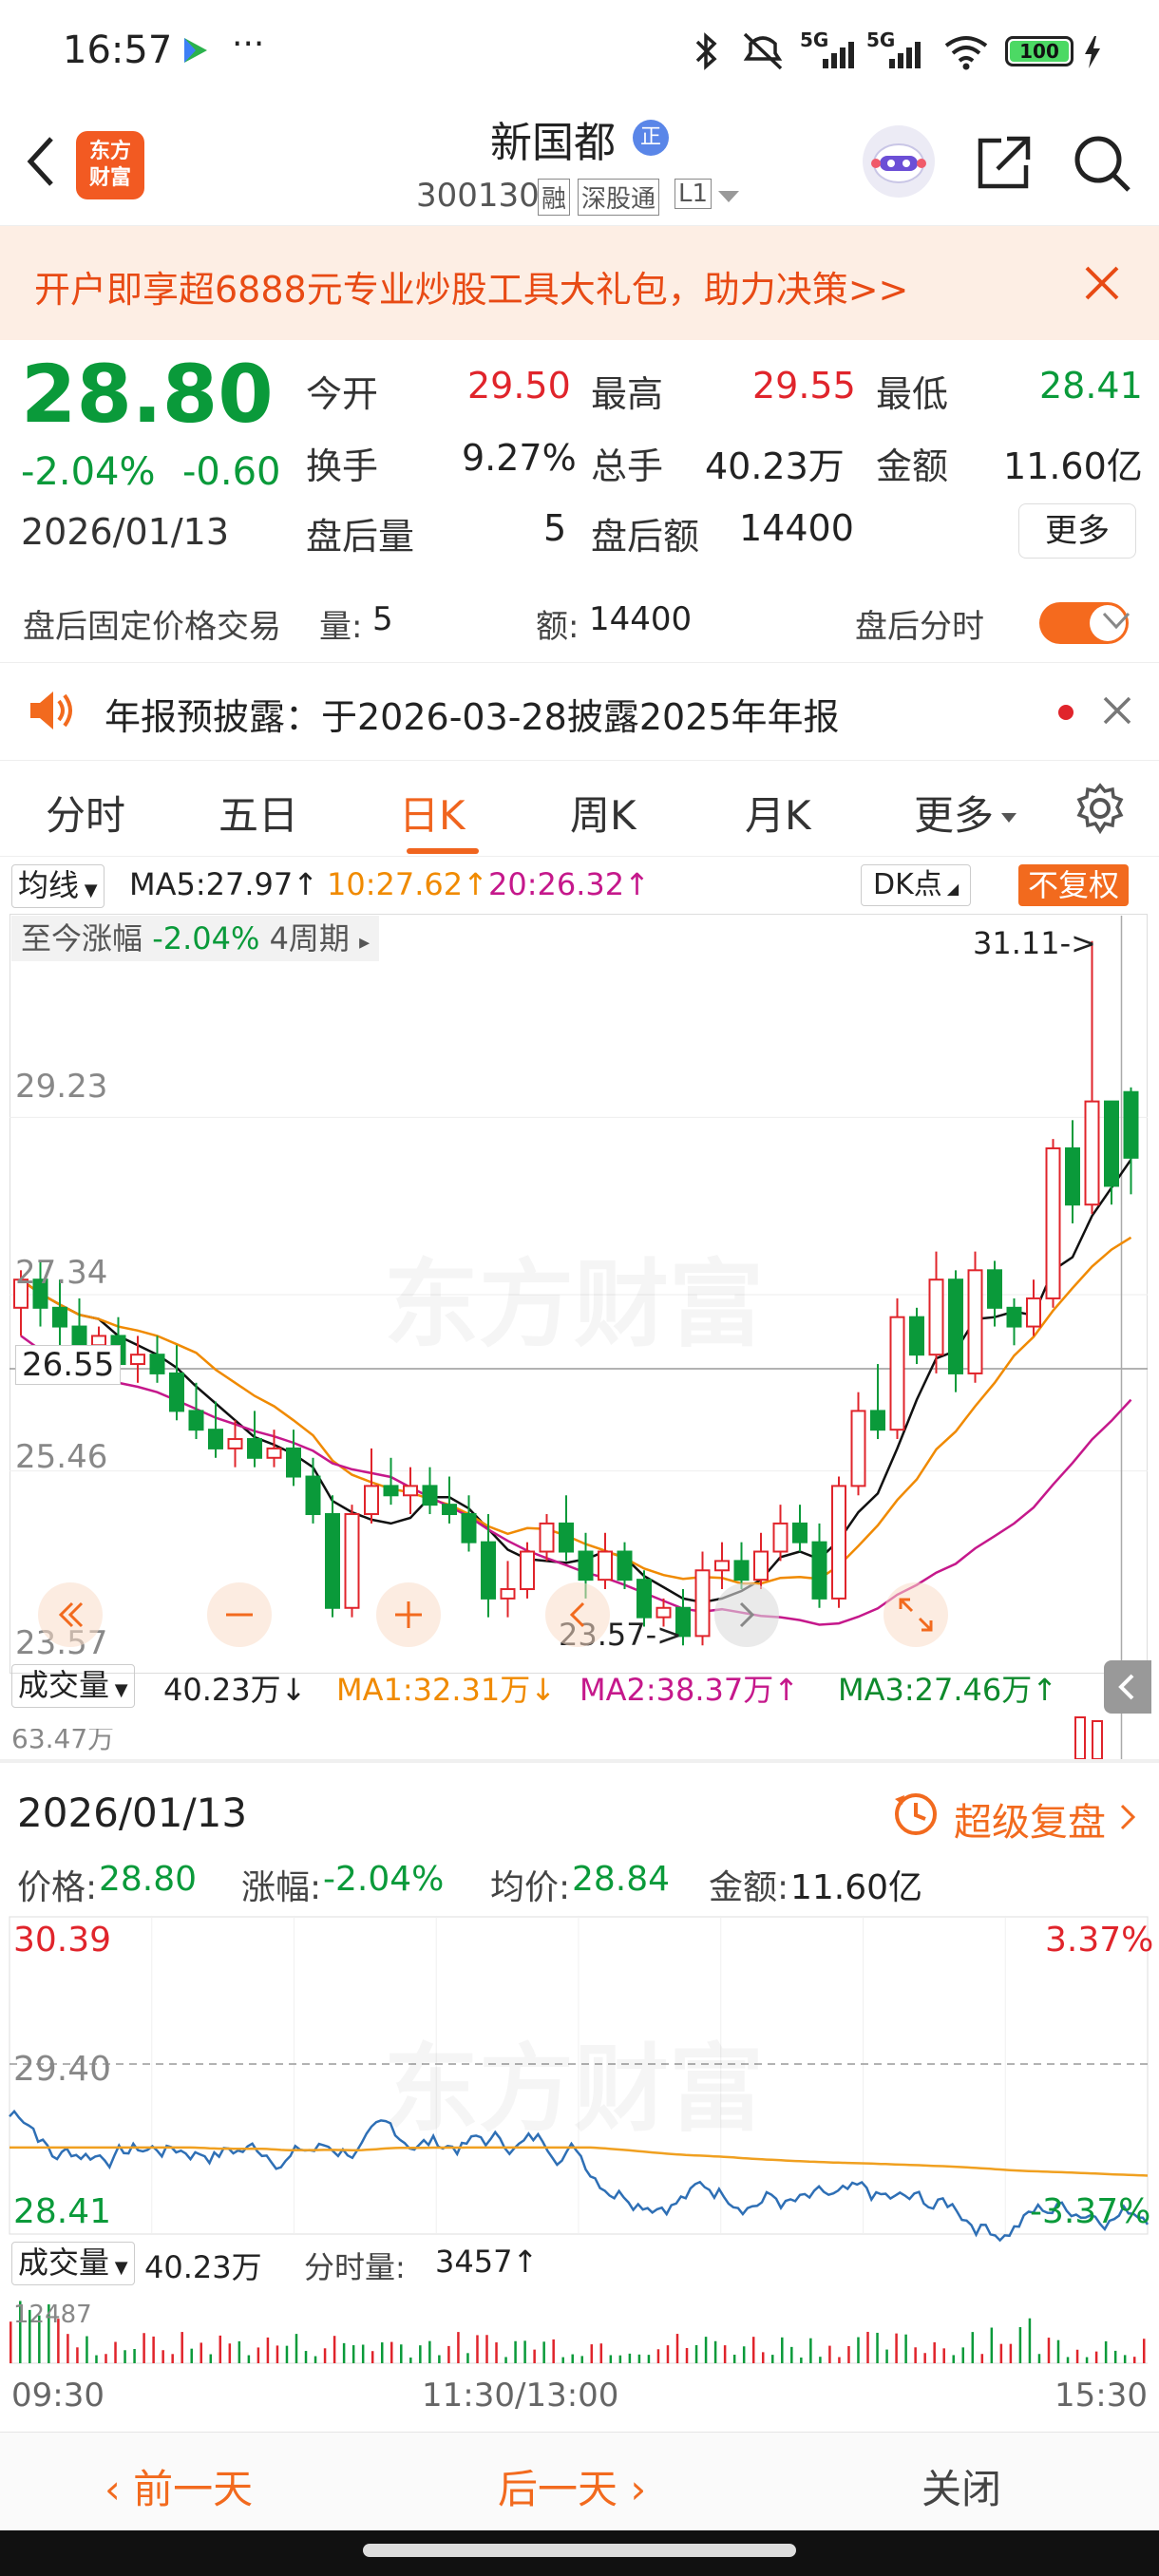 The width and height of the screenshot is (1159, 2576). I want to click on after-chart-label: 盘后分时, so click(919, 627).